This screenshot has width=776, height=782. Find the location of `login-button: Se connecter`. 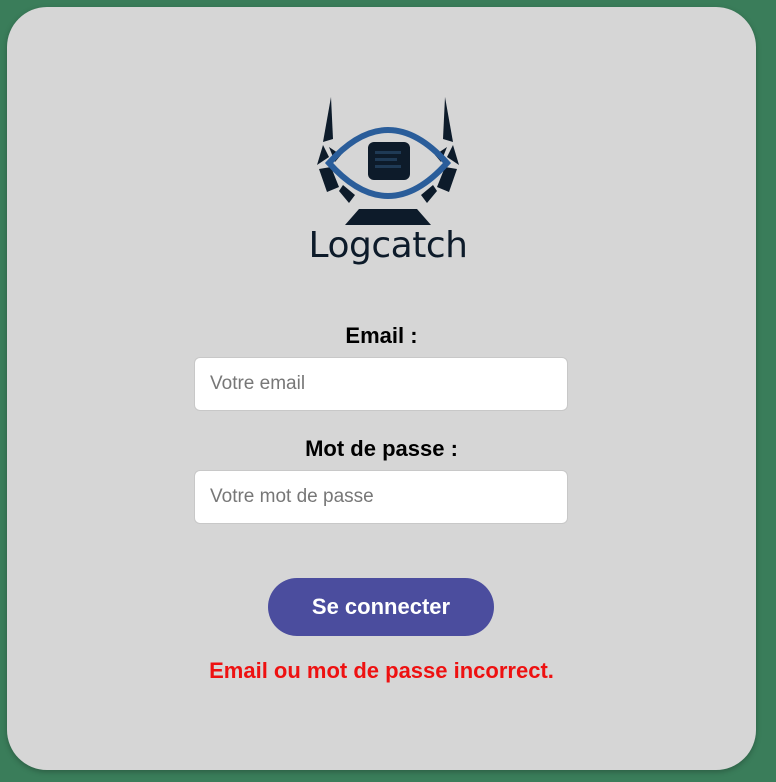

login-button: Se connecter is located at coordinates (381, 607).